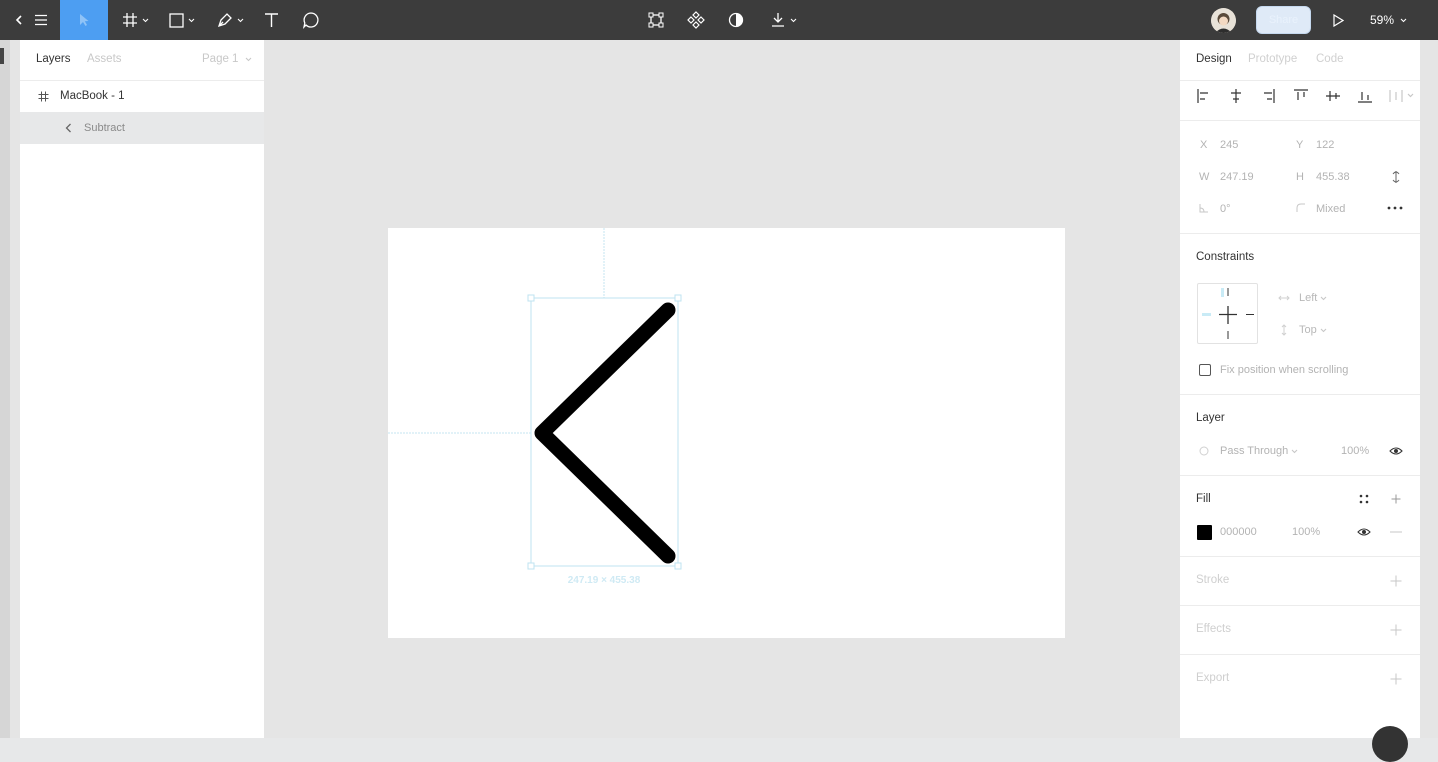 This screenshot has height=762, width=1438. What do you see at coordinates (1214, 59) in the screenshot?
I see `tab-design: Design` at bounding box center [1214, 59].